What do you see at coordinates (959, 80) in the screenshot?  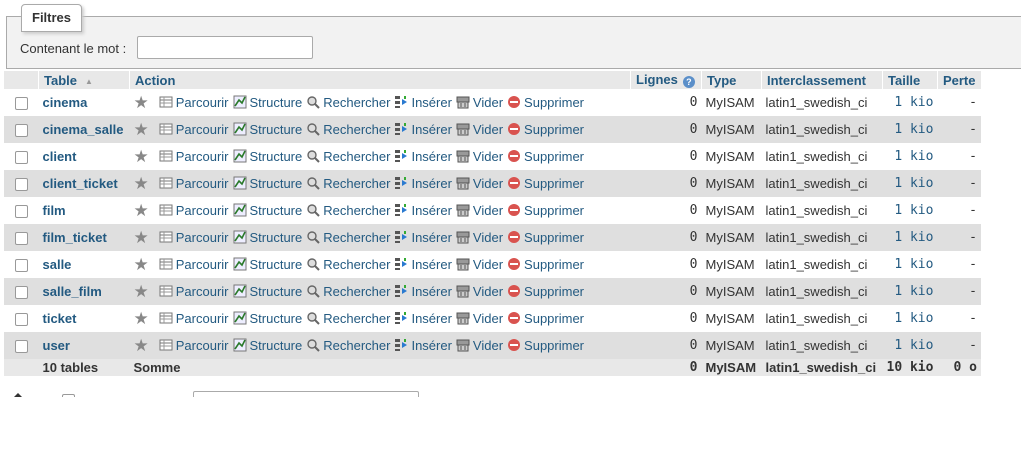 I see `column-perte: Perte` at bounding box center [959, 80].